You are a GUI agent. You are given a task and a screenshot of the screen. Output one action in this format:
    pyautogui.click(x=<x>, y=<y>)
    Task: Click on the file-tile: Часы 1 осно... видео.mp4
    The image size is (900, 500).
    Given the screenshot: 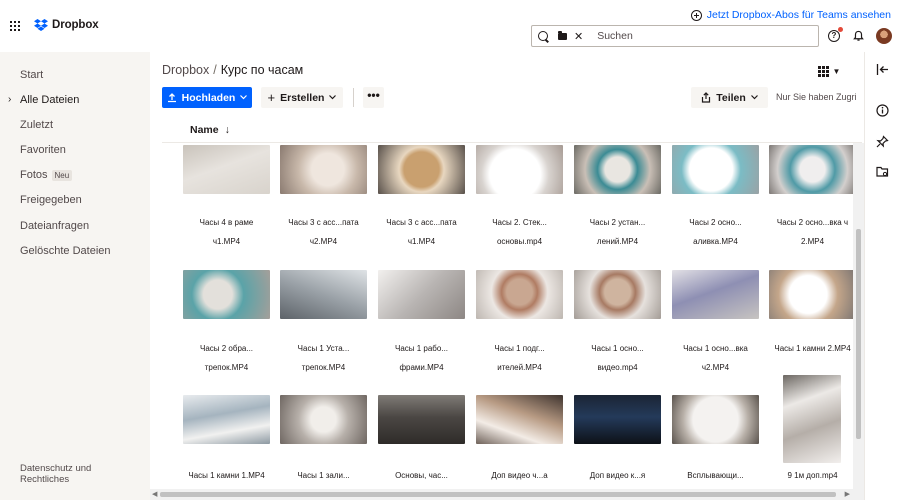 What is the action you would take?
    pyautogui.click(x=617, y=321)
    